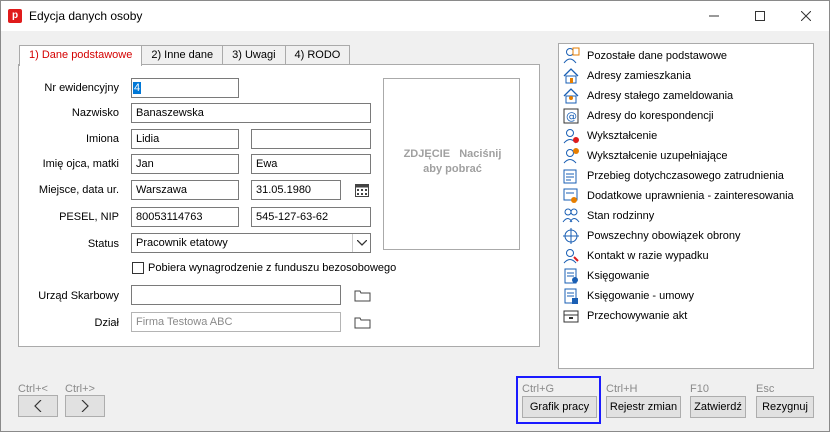 The width and height of the screenshot is (830, 432). I want to click on list-item-label: Dodatkowe uprawnienia - zainteresowania, so click(690, 196).